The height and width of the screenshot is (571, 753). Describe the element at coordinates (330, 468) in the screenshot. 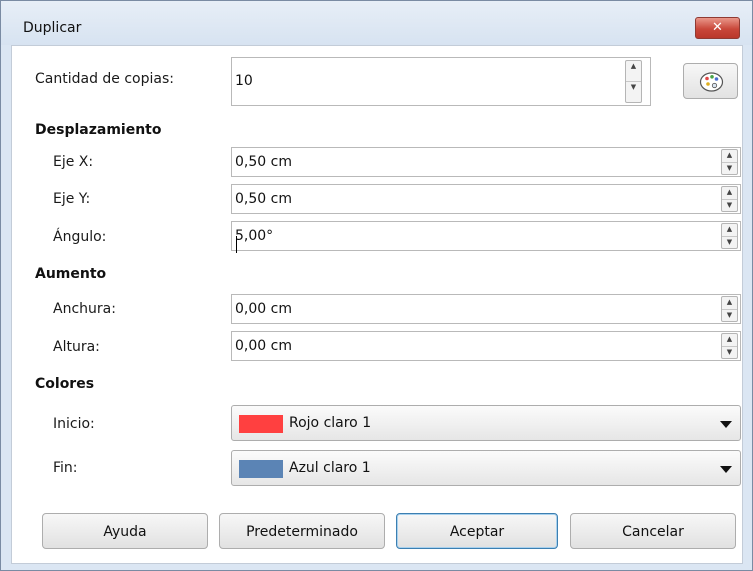

I see `end-color-value: Azul claro 1` at that location.